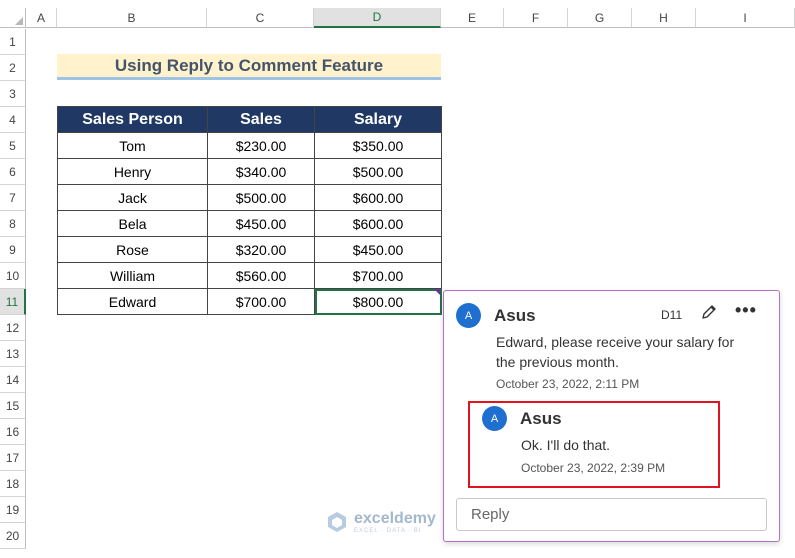 The image size is (795, 558). Describe the element at coordinates (672, 315) in the screenshot. I see `comment-cell-ref: D11` at that location.